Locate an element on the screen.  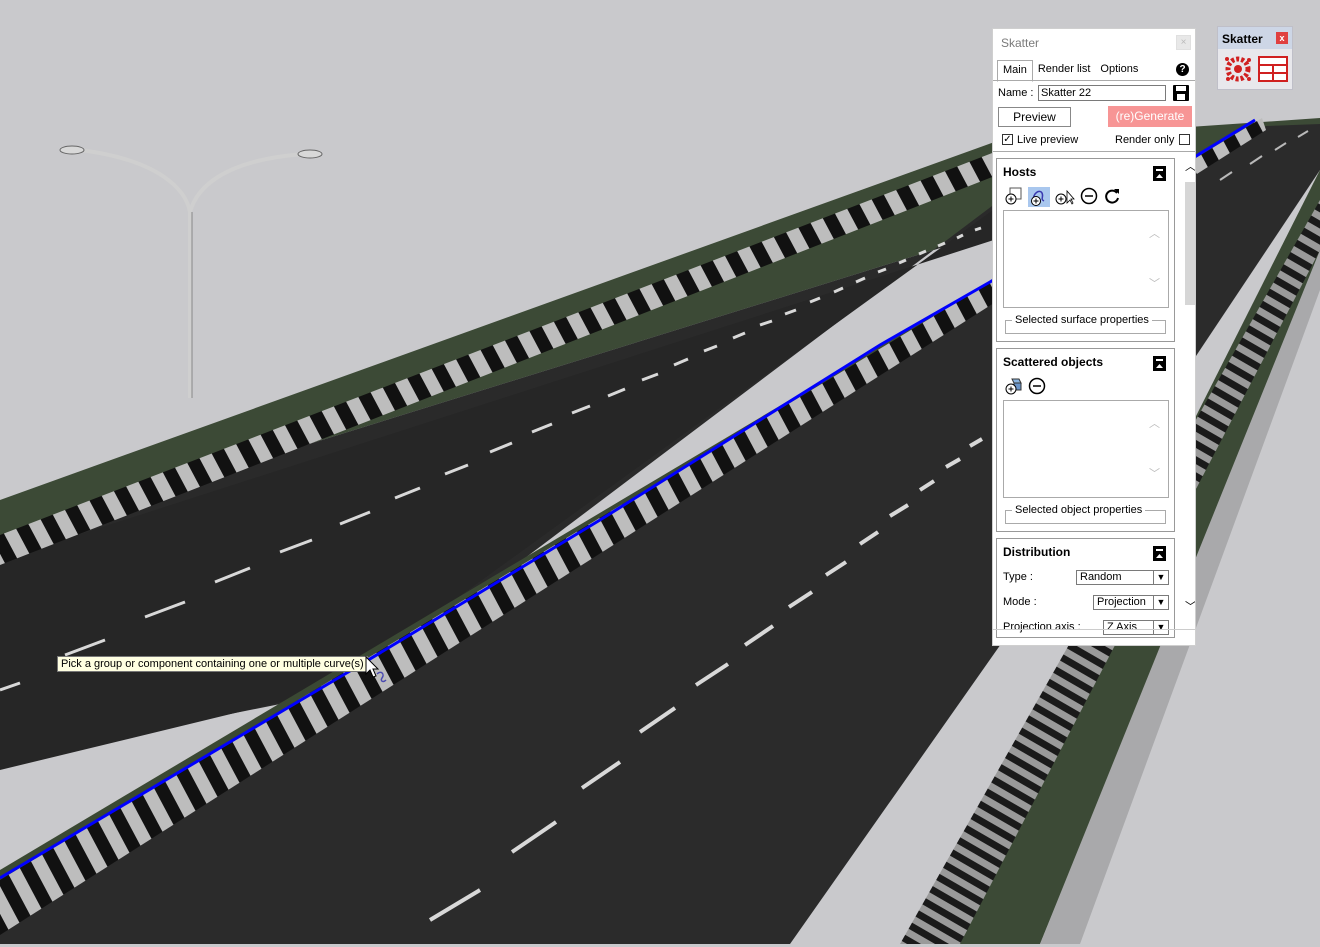
add-point-icon is located at coordinates (1065, 196).